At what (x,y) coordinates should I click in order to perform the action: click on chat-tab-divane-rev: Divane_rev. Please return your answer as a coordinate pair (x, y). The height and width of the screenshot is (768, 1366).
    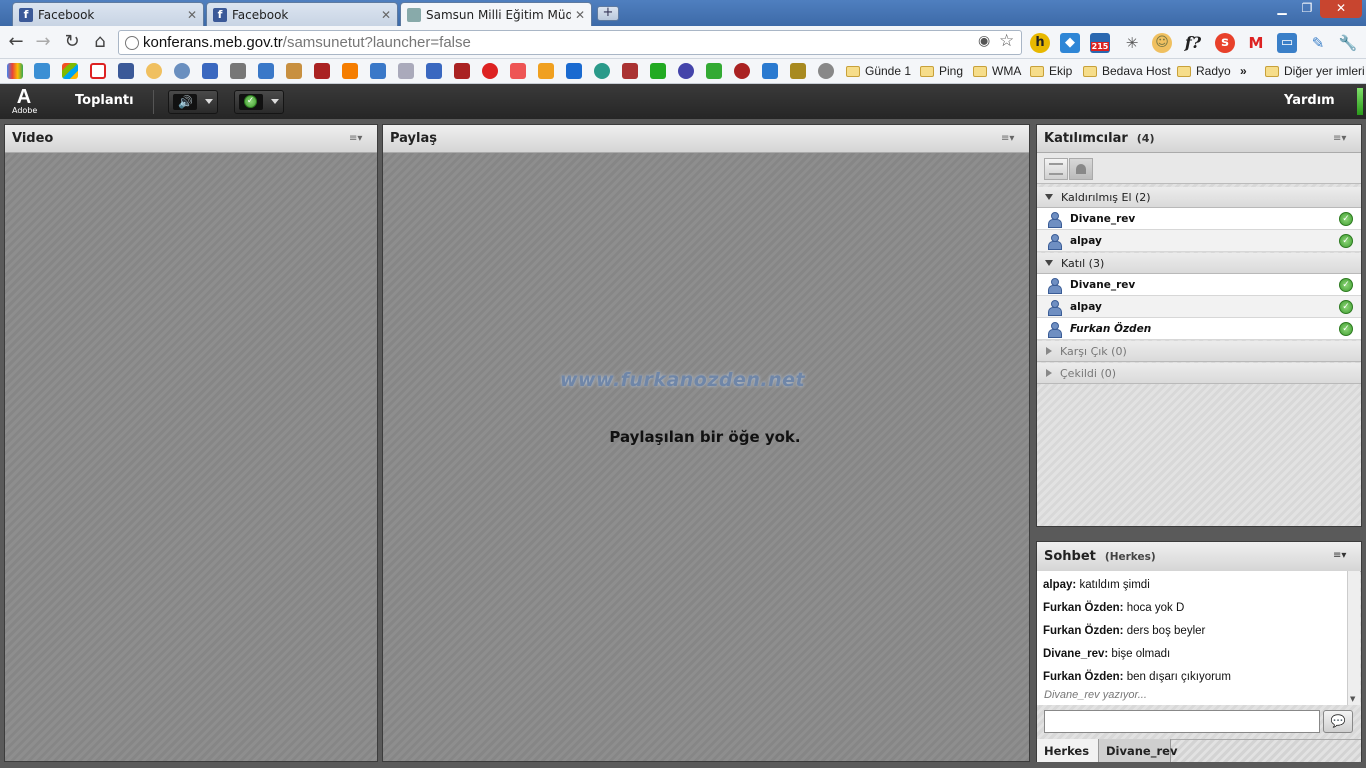
    Looking at the image, I should click on (1138, 750).